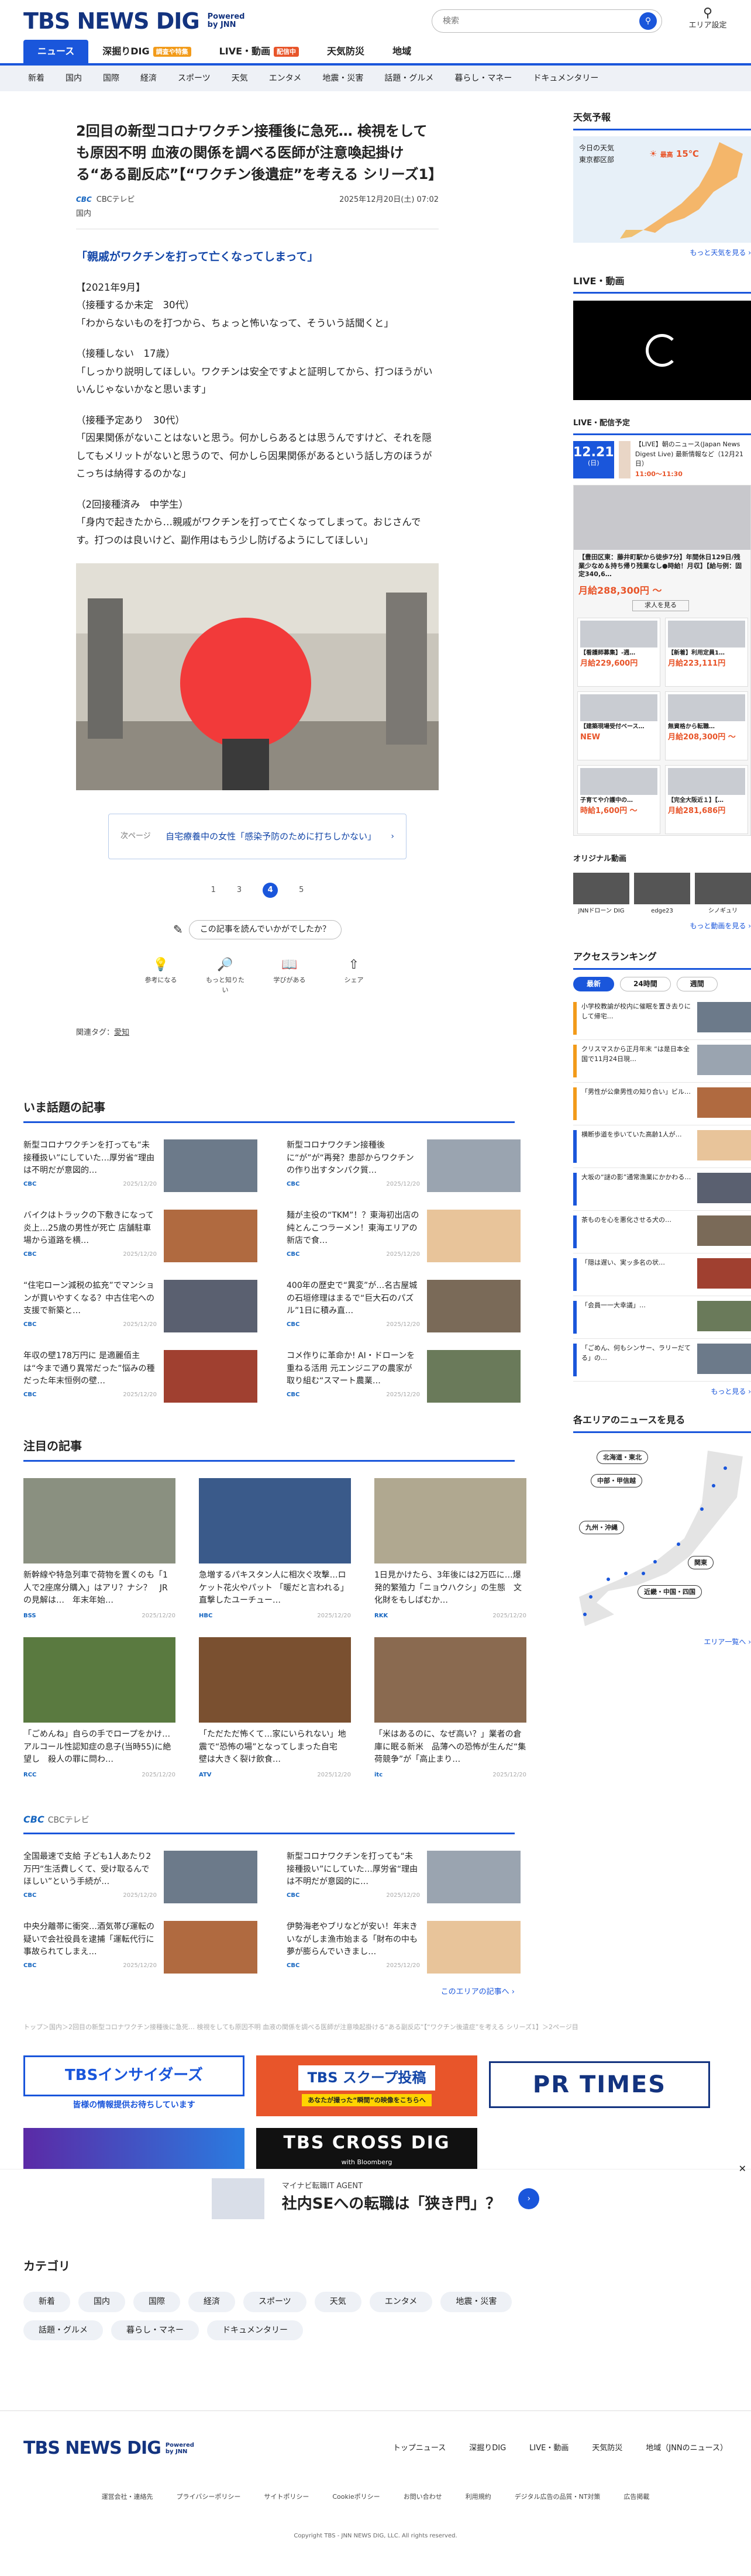 This screenshot has height=2576, width=751. I want to click on subnav-item: 国際, so click(111, 78).